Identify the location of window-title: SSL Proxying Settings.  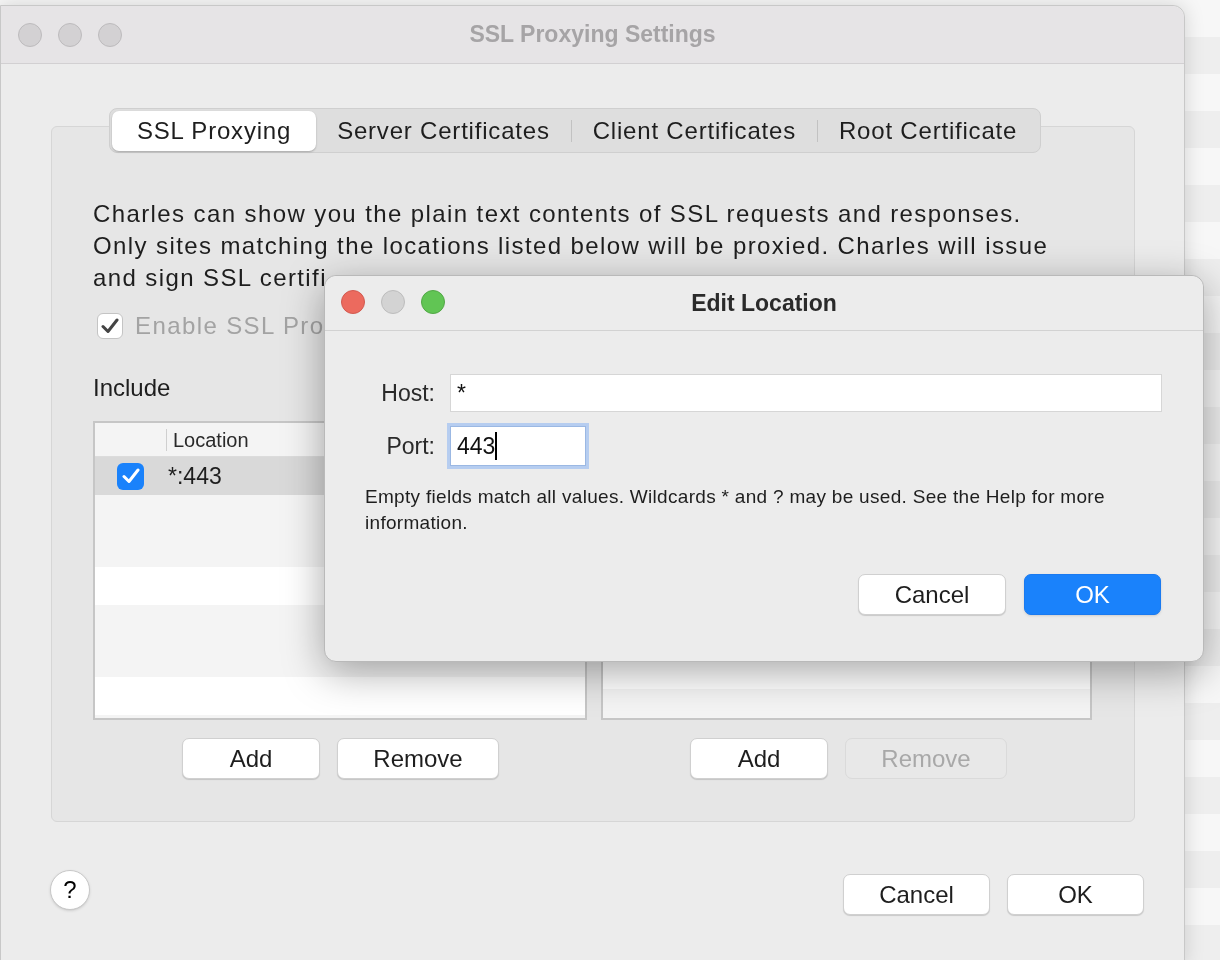
(592, 35).